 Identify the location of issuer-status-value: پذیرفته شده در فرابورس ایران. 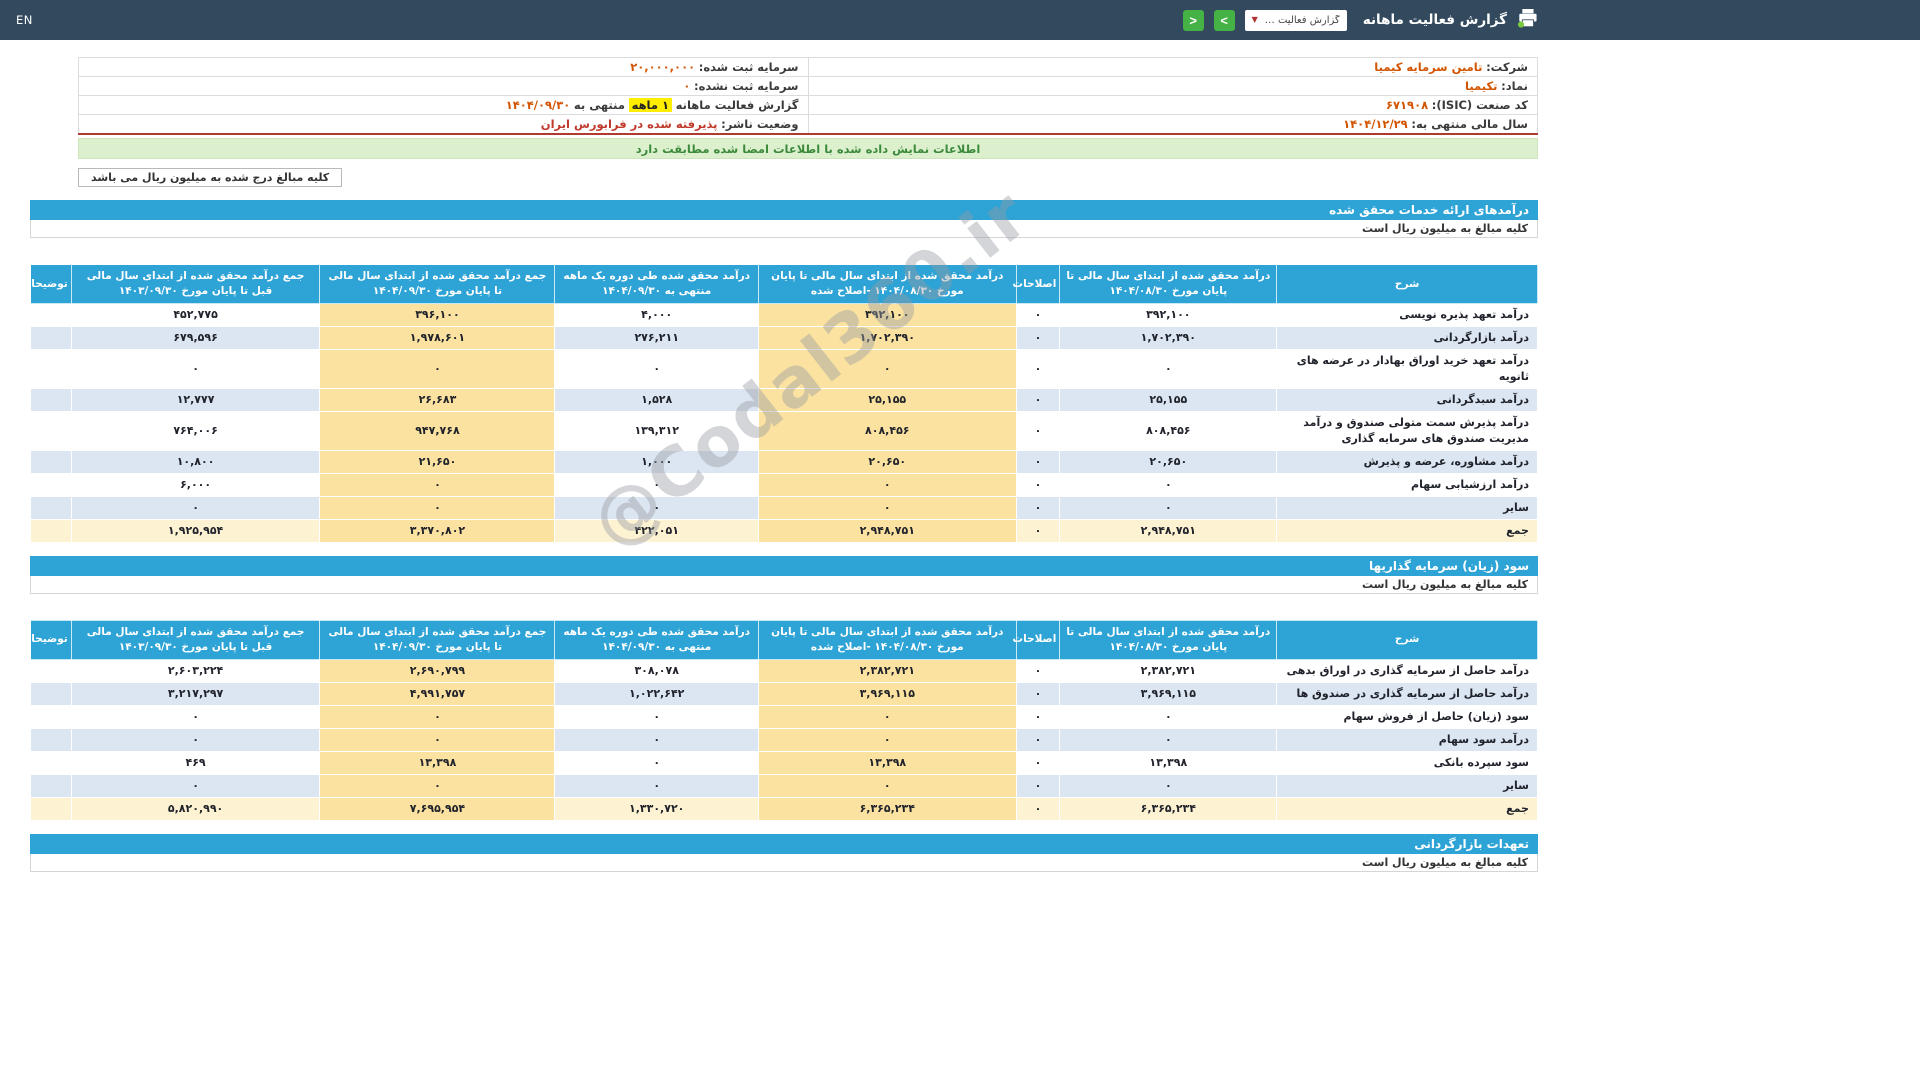
(629, 124).